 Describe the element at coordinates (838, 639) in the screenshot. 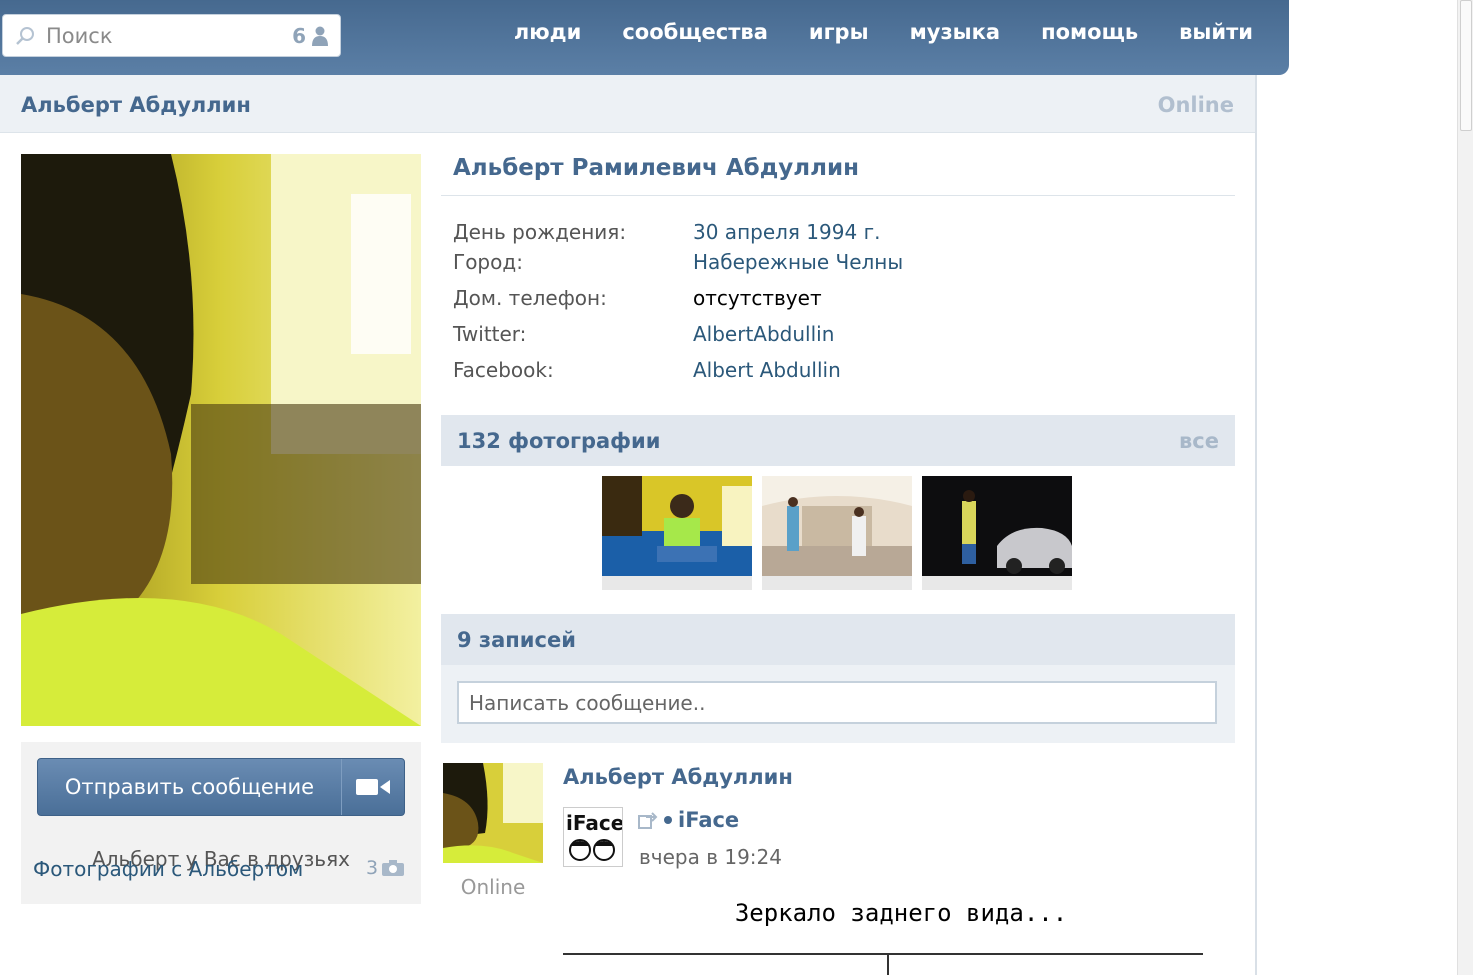

I see `wall-section-header: 9 записей` at that location.